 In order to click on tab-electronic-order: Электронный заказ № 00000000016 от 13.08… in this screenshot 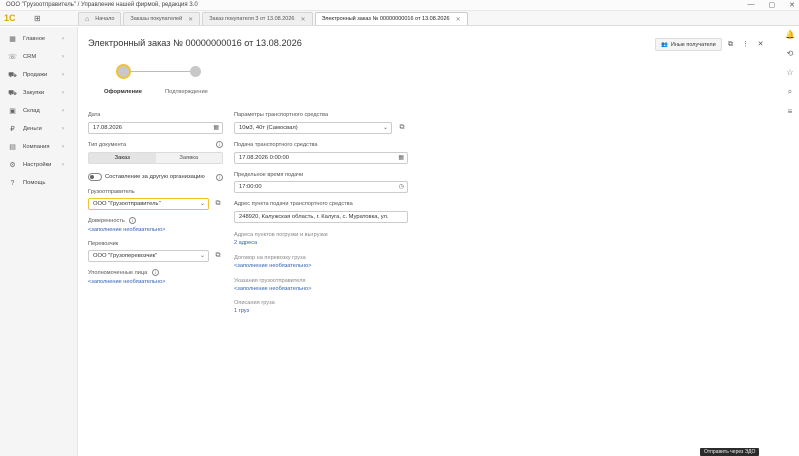, I will do `click(391, 18)`.